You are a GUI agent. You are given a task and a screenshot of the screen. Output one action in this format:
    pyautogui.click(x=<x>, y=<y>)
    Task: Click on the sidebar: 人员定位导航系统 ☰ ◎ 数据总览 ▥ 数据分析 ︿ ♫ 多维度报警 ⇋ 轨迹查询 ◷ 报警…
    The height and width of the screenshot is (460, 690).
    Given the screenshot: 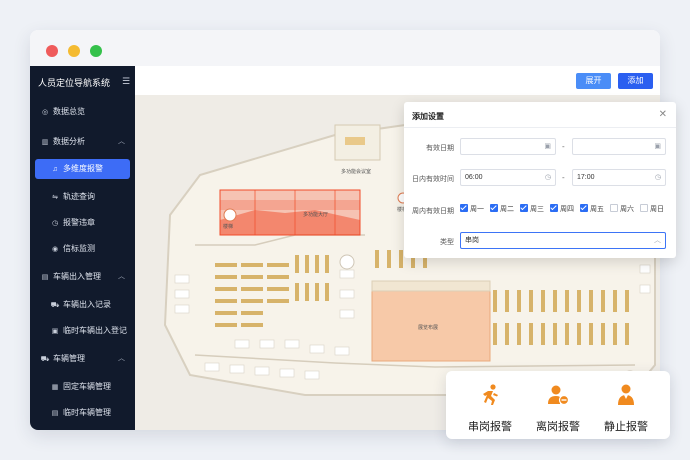 What is the action you would take?
    pyautogui.click(x=82, y=248)
    